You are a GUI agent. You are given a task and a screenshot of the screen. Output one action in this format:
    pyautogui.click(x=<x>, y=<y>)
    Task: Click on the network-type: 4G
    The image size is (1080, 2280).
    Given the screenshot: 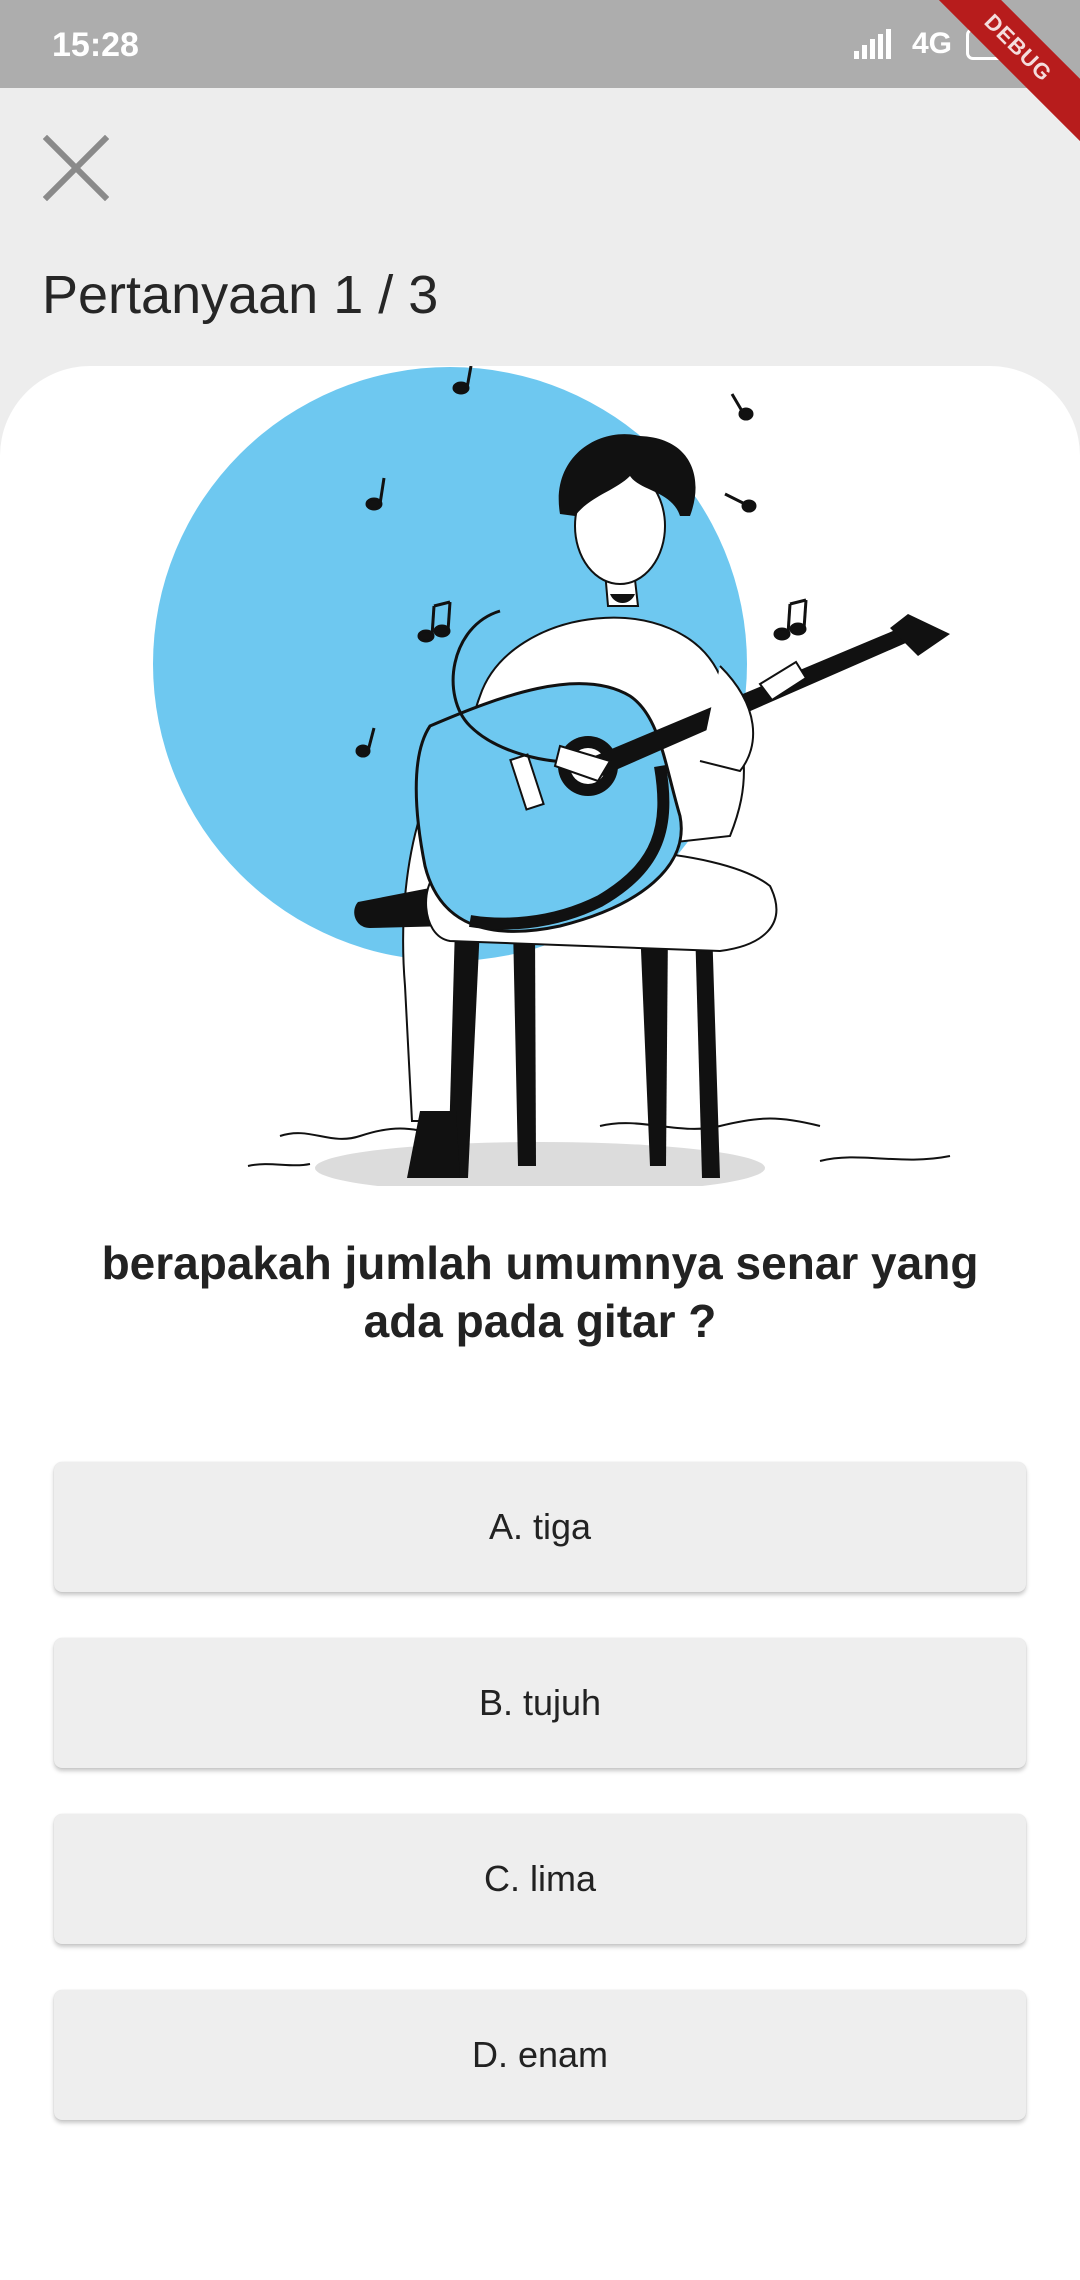 What is the action you would take?
    pyautogui.click(x=931, y=43)
    